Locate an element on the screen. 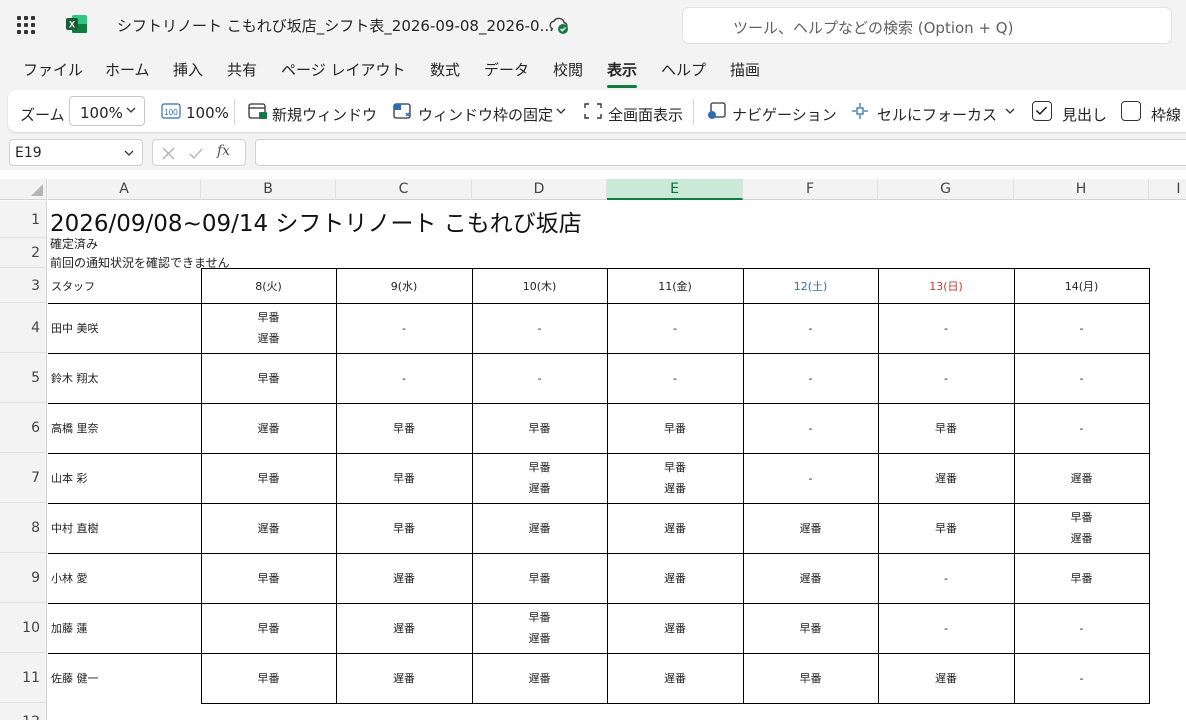  column-header-h: H is located at coordinates (1081, 189).